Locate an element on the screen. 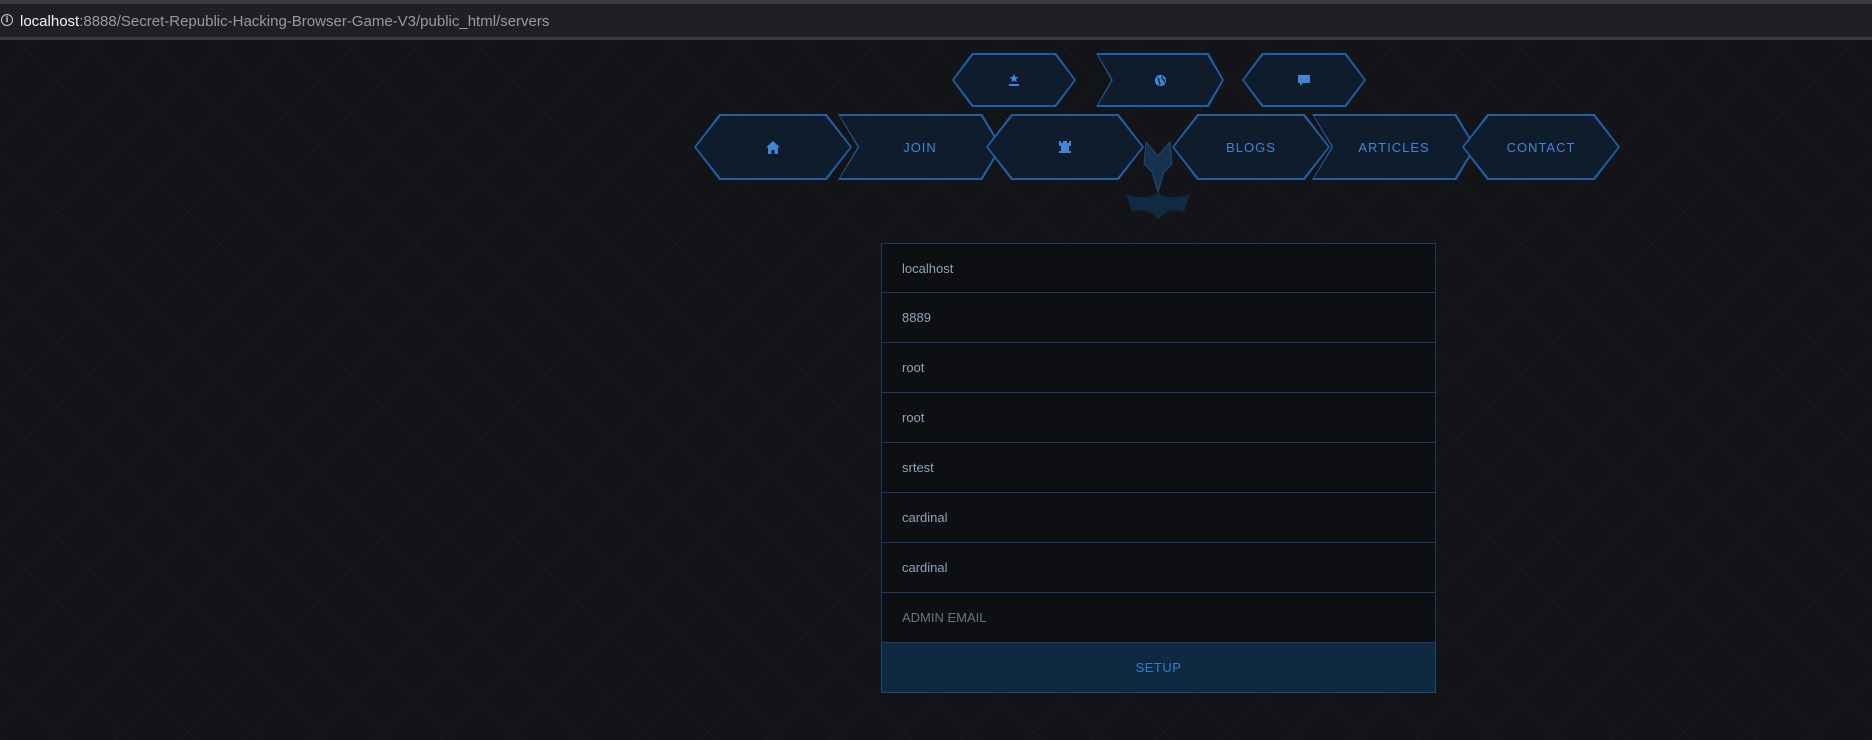 This screenshot has width=1872, height=740. nav-rank-button is located at coordinates (1014, 80).